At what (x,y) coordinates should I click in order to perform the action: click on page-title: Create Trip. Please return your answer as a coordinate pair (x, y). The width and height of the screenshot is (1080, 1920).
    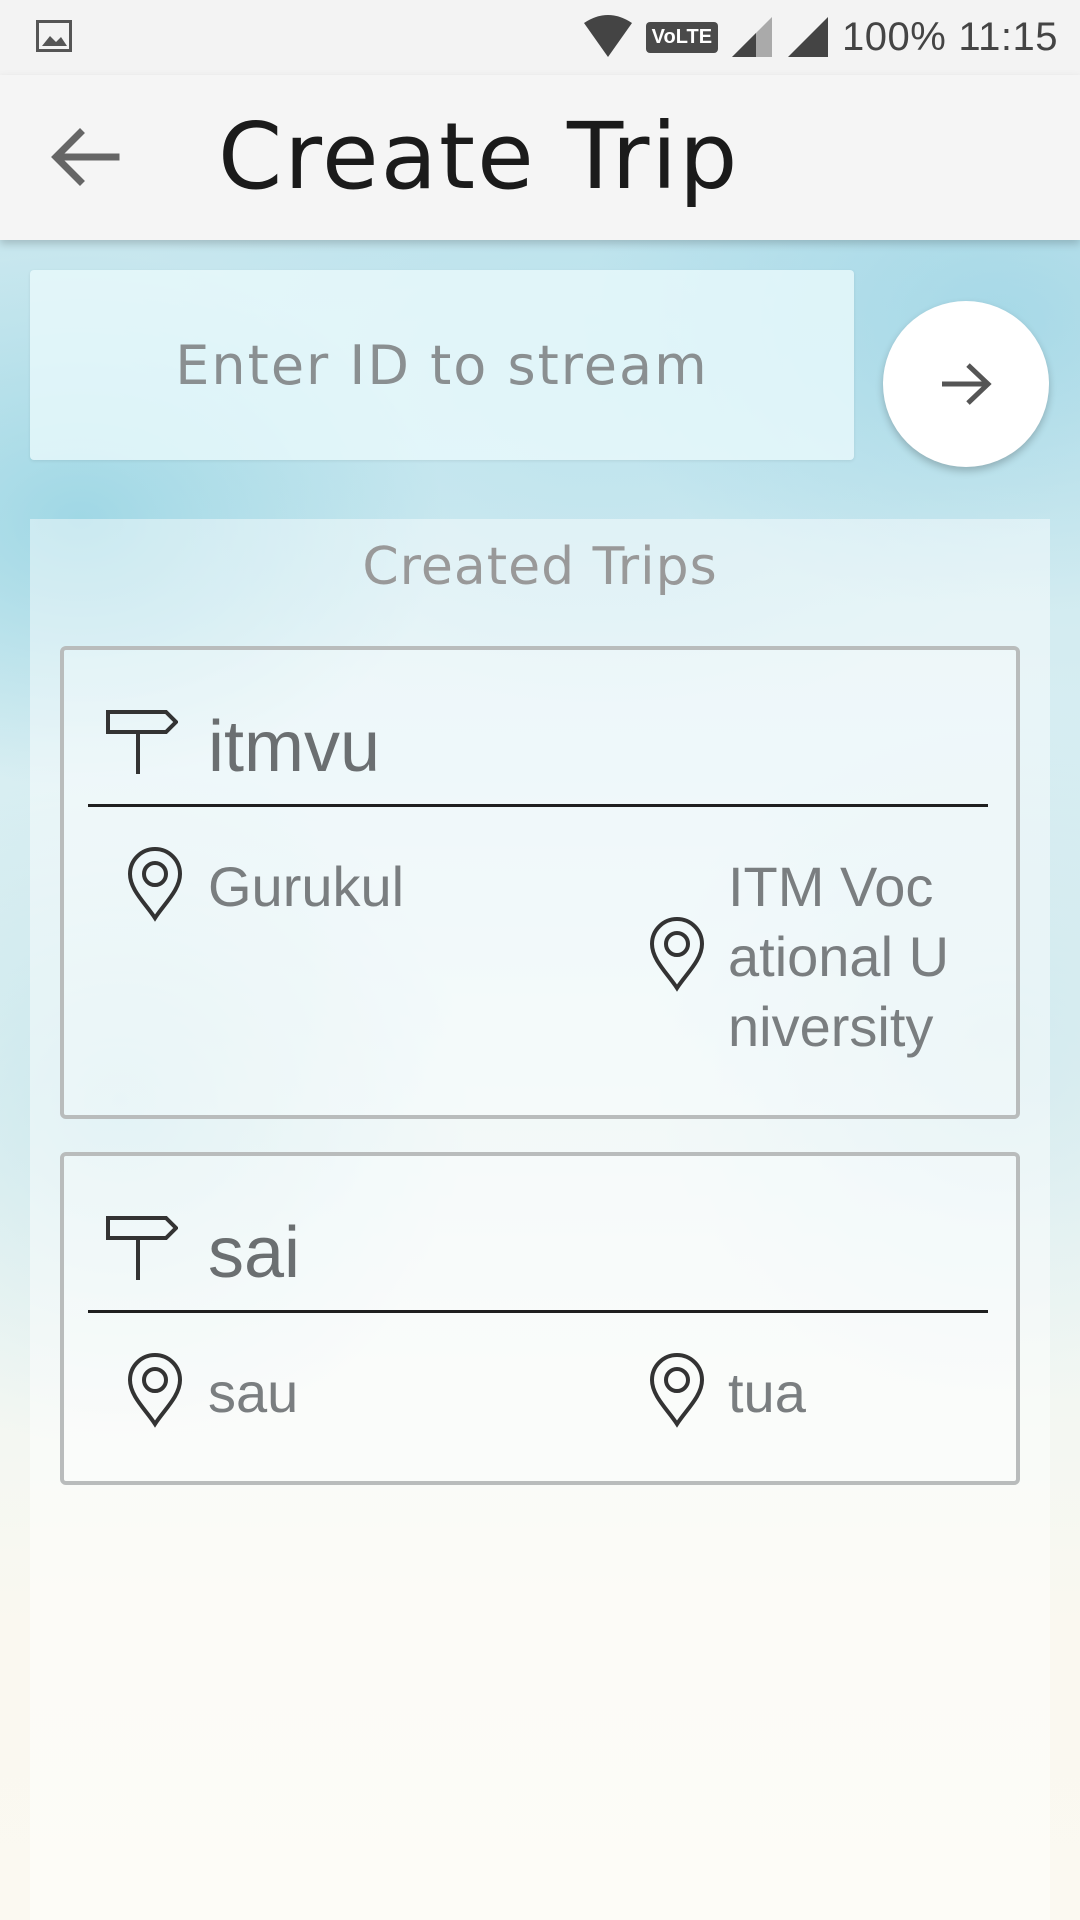
    Looking at the image, I should click on (479, 156).